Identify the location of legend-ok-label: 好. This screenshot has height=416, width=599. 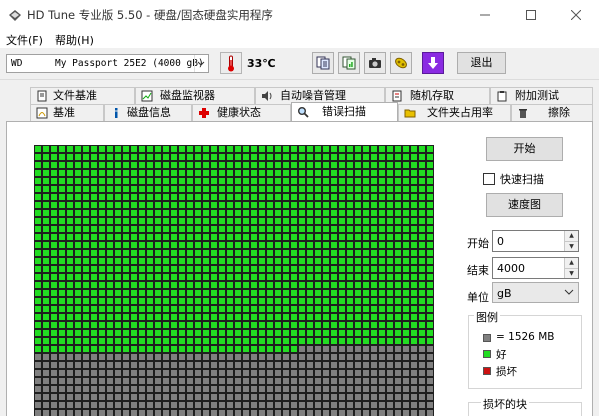
(501, 355).